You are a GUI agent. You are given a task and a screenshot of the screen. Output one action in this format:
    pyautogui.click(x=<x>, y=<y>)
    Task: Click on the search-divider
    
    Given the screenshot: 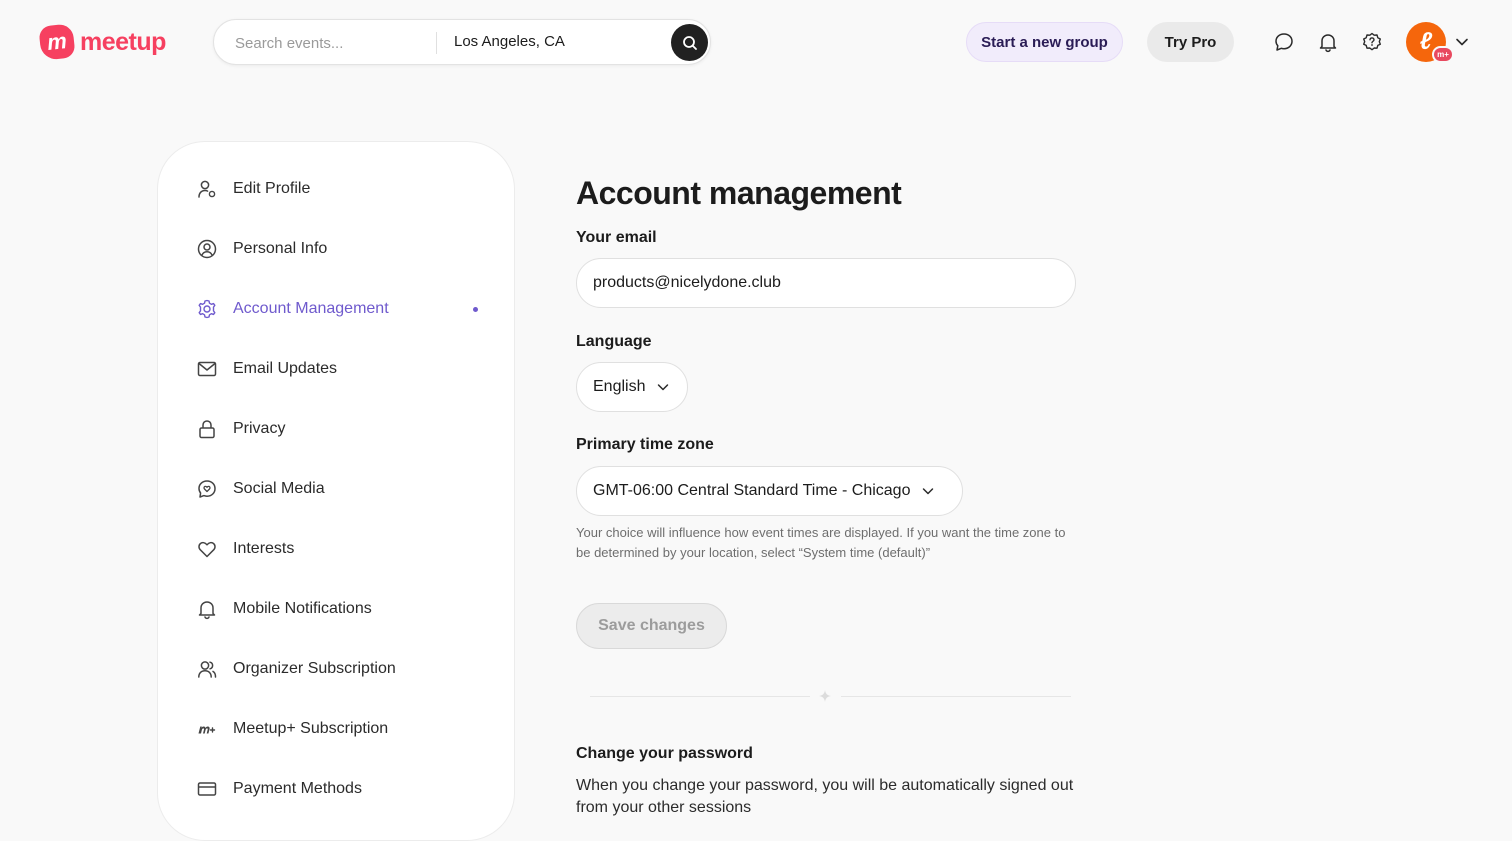 What is the action you would take?
    pyautogui.click(x=436, y=43)
    